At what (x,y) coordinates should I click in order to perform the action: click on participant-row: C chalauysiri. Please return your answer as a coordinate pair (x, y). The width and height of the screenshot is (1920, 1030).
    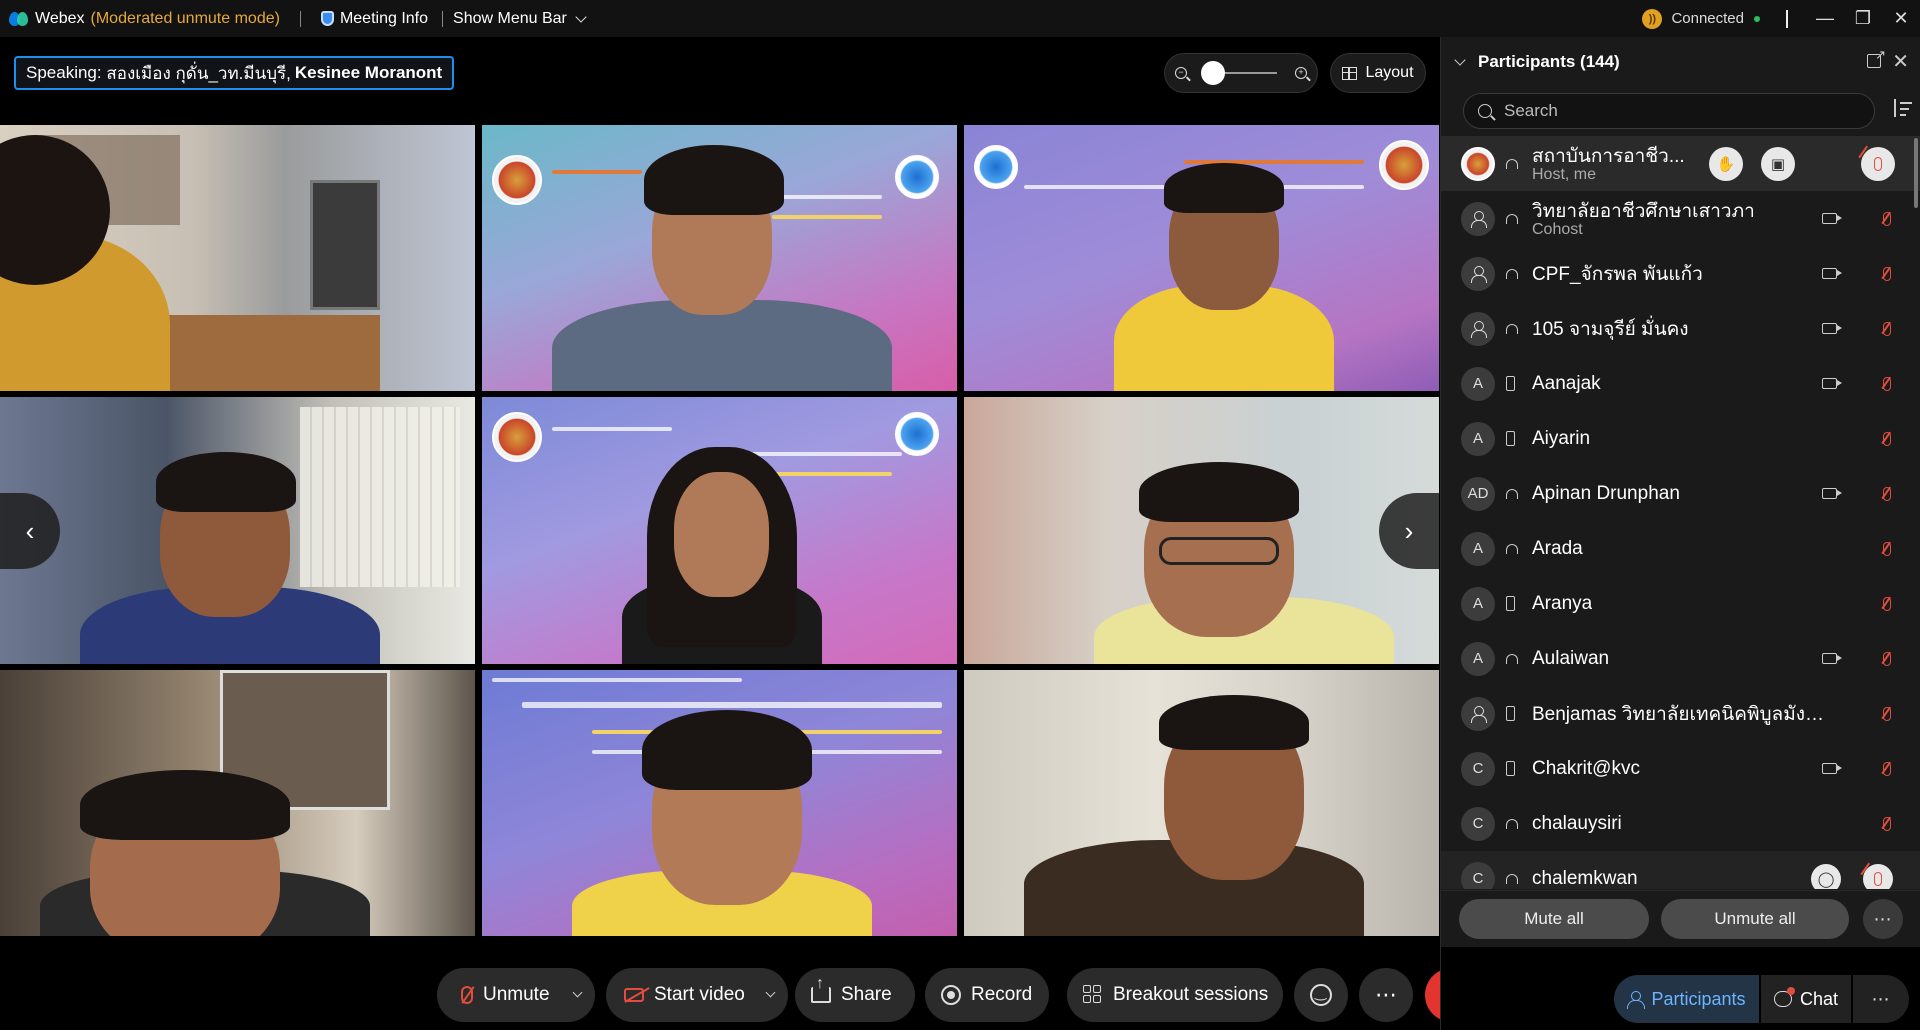
    Looking at the image, I should click on (1680, 823).